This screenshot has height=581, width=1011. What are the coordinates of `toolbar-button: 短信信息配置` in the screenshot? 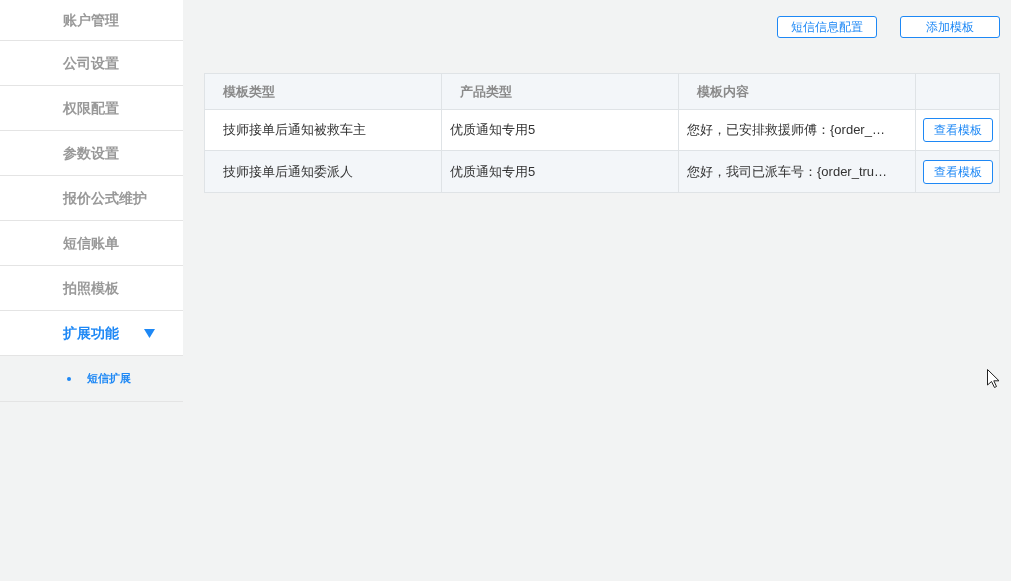 It's located at (827, 27).